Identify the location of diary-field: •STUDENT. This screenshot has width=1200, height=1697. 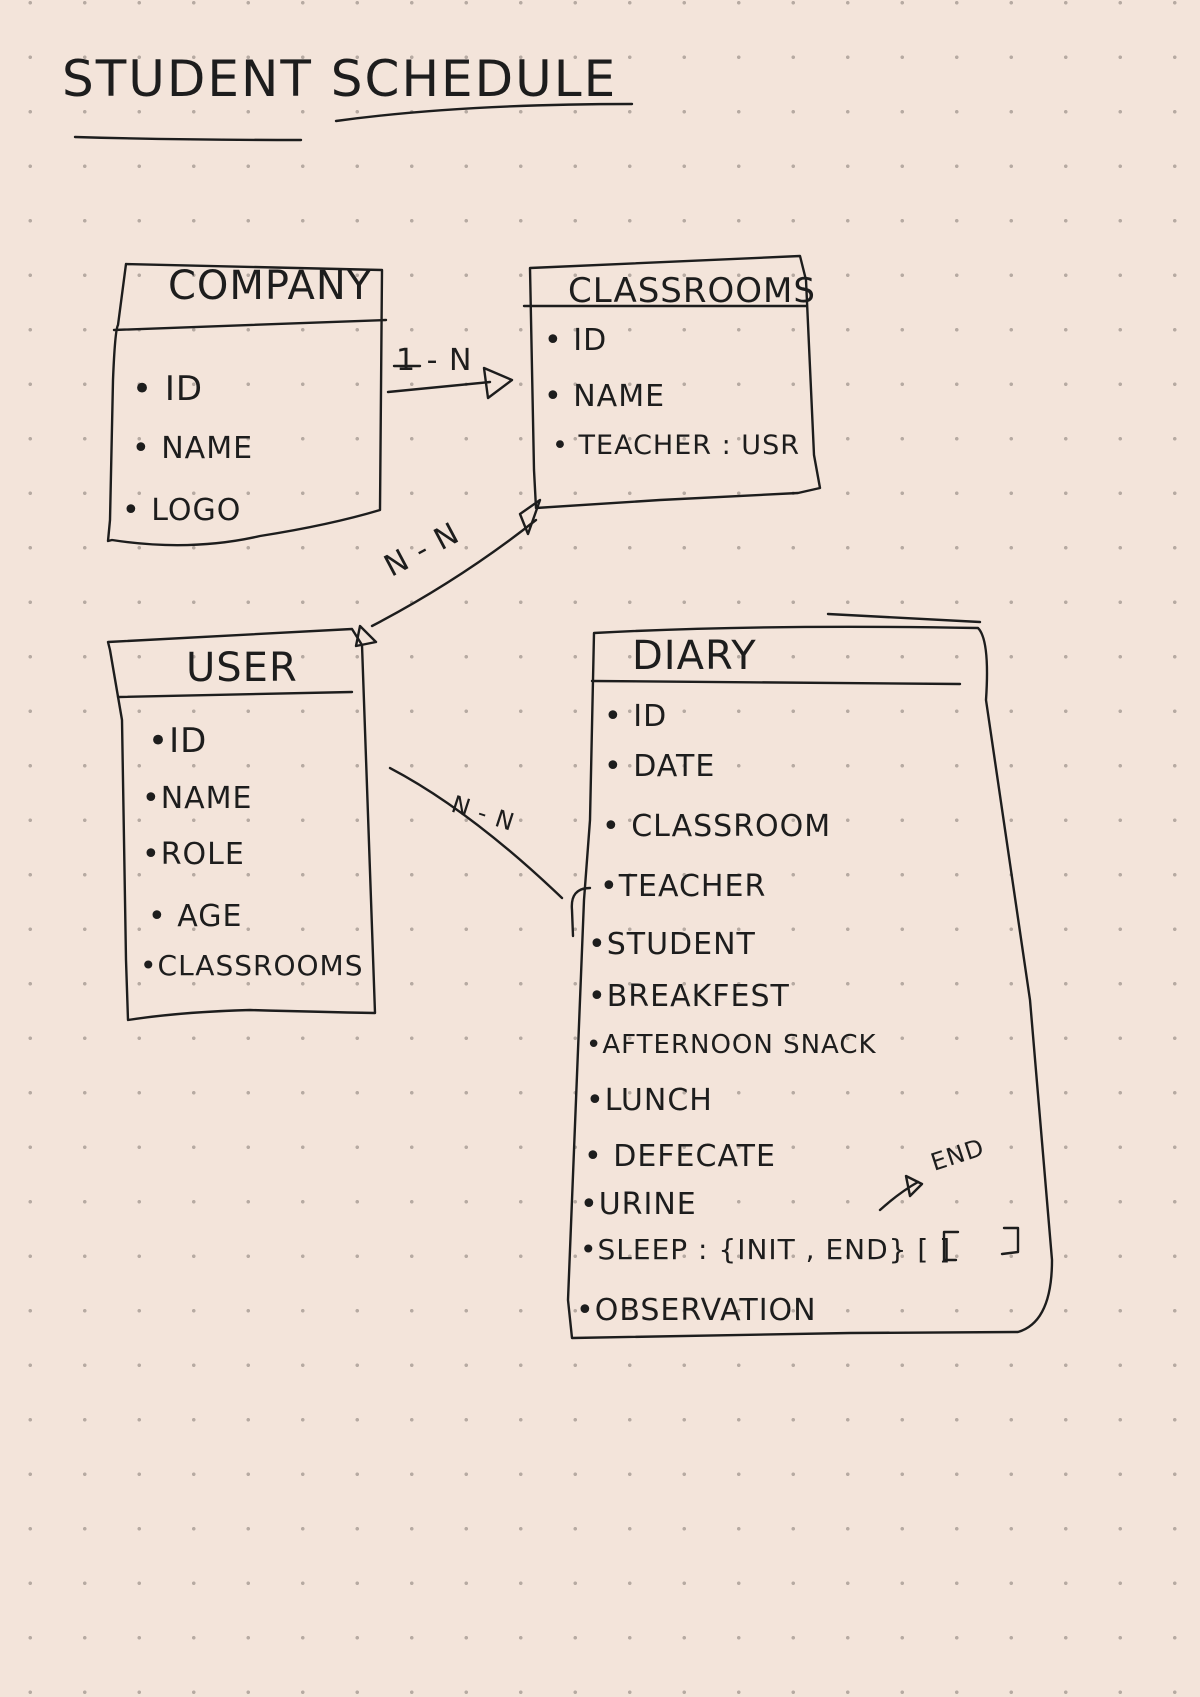
(672, 944).